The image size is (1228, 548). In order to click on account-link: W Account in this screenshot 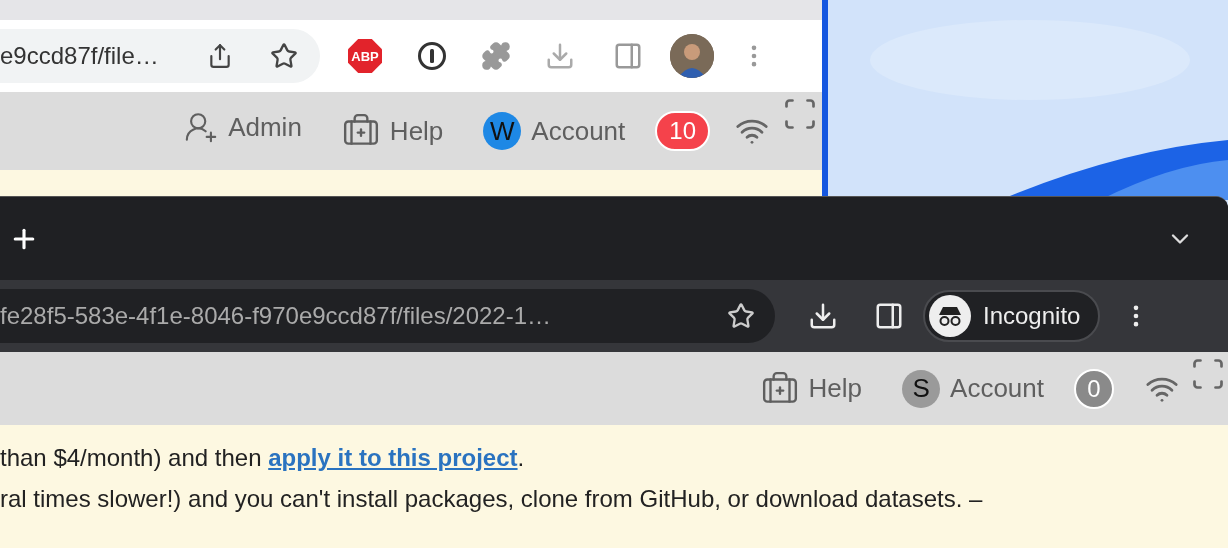, I will do `click(554, 131)`.